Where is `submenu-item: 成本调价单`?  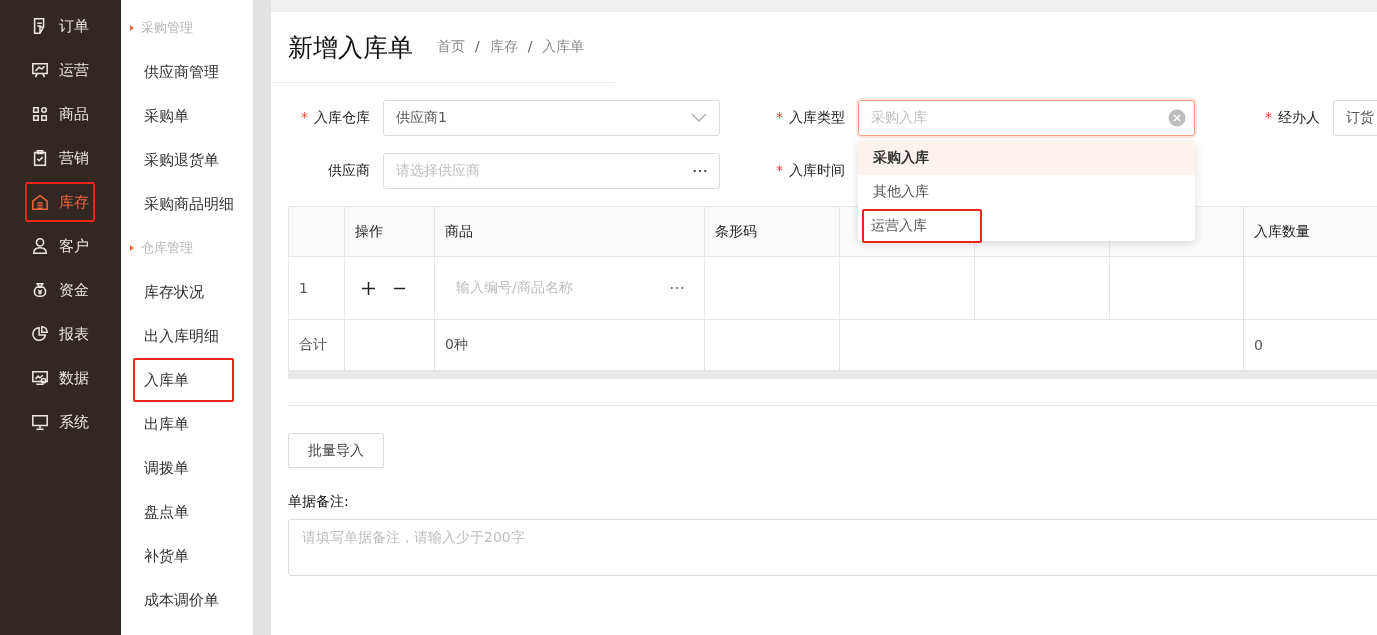
submenu-item: 成本调价单 is located at coordinates (183, 600).